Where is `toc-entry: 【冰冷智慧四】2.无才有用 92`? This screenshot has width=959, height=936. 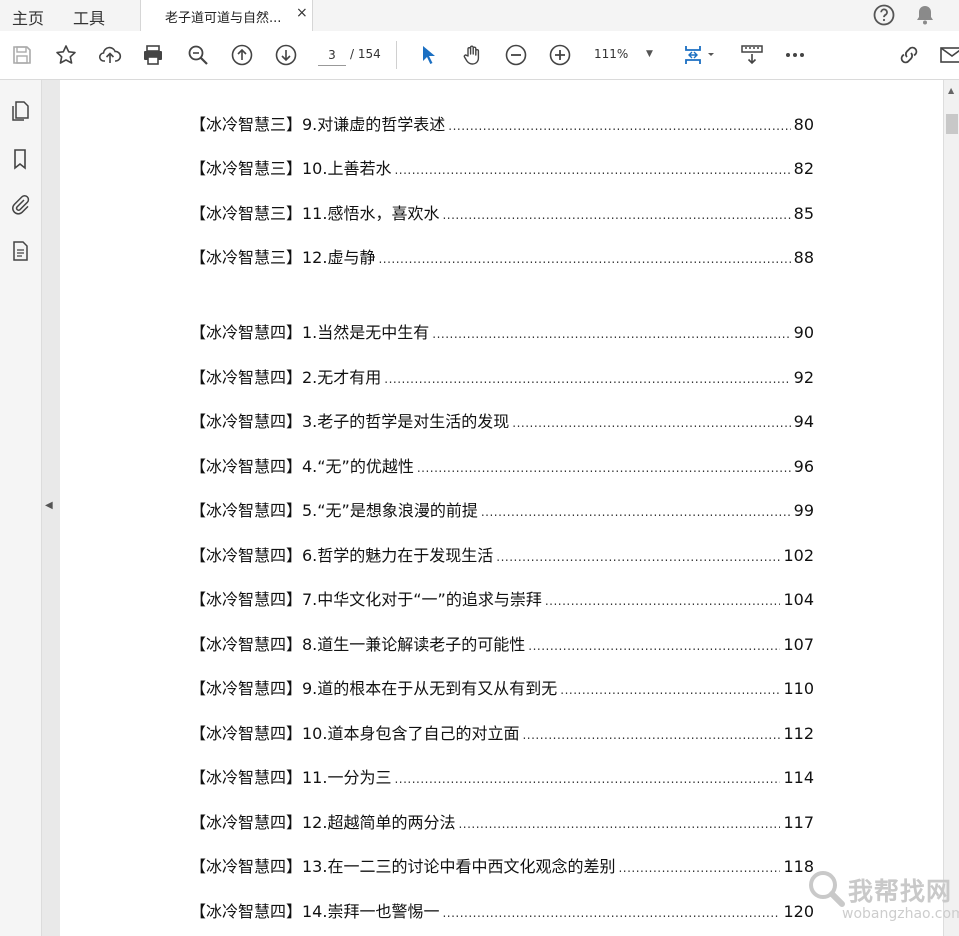
toc-entry: 【冰冷智慧四】2.无才有用 92 is located at coordinates (502, 377).